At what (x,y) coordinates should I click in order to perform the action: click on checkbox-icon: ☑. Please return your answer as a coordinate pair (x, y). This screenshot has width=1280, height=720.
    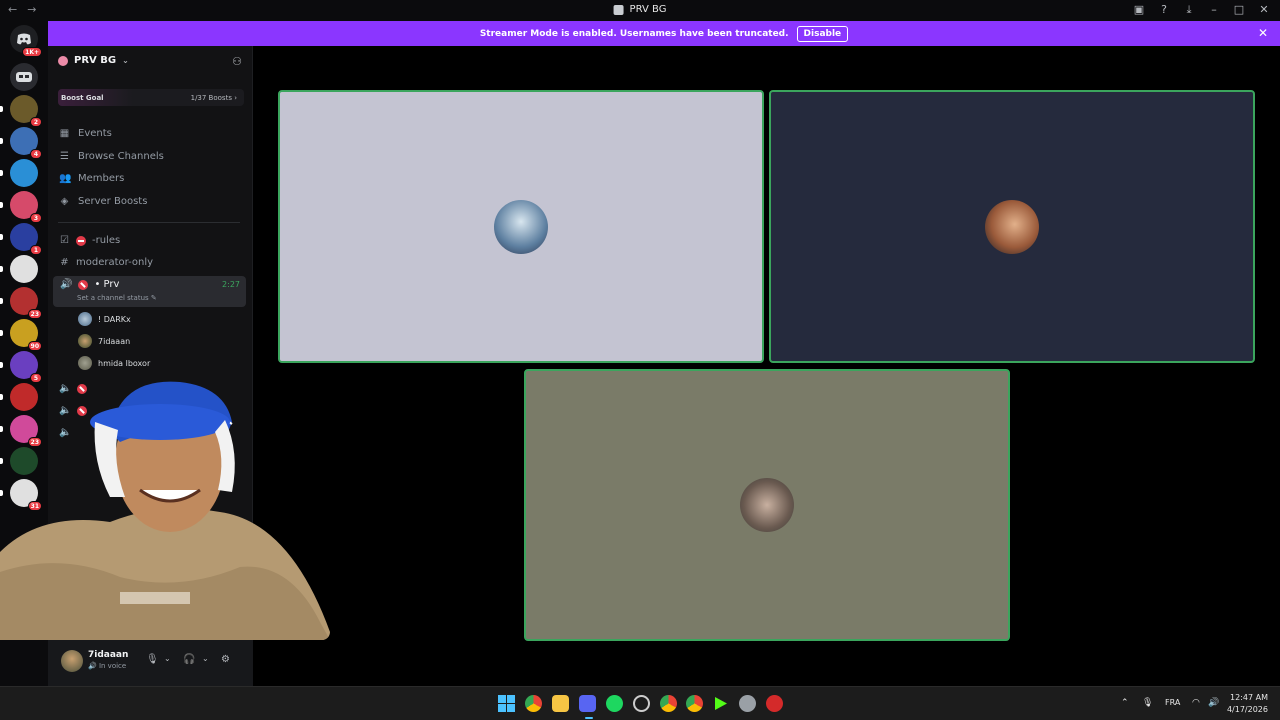
    Looking at the image, I should click on (64, 240).